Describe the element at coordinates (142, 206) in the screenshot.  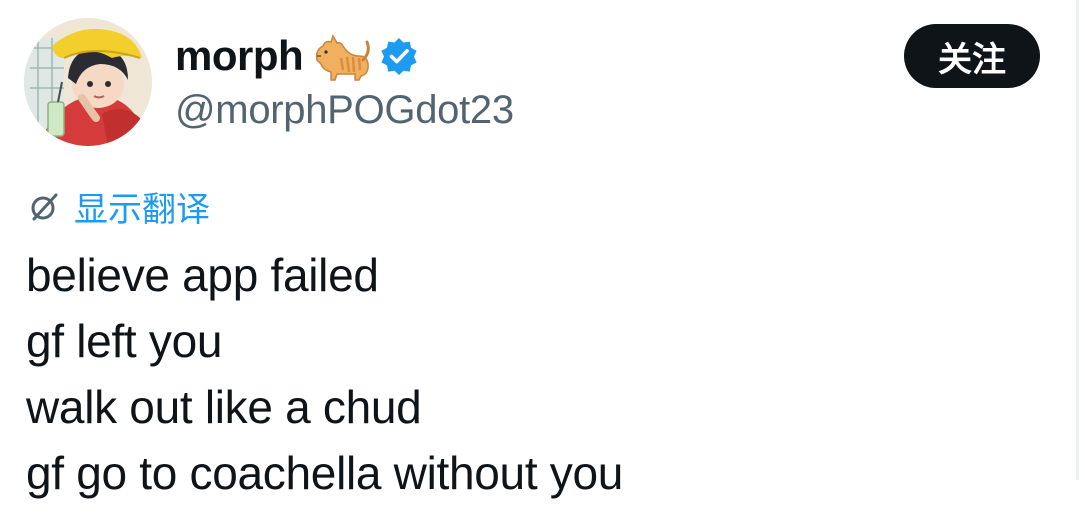
I see `show-translation-link: 显示翻译` at that location.